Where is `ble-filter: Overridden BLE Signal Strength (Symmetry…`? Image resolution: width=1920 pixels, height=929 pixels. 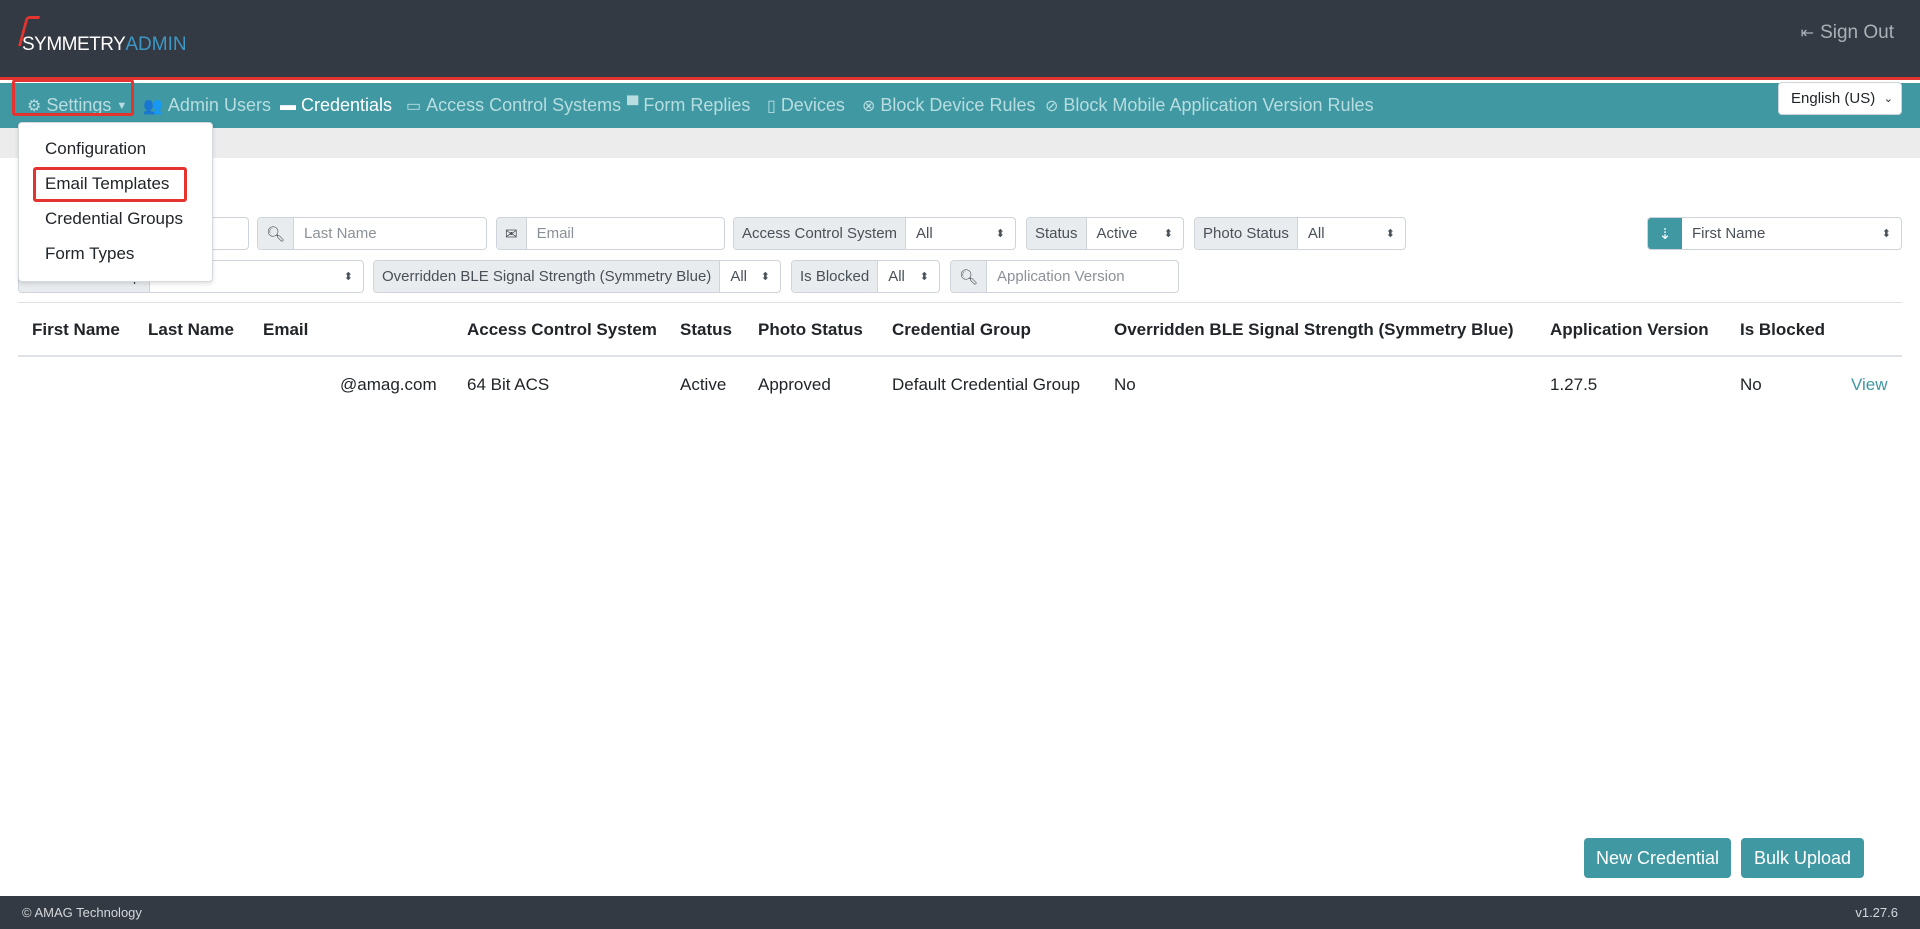
ble-filter: Overridden BLE Signal Strength (Symmetry… is located at coordinates (577, 276).